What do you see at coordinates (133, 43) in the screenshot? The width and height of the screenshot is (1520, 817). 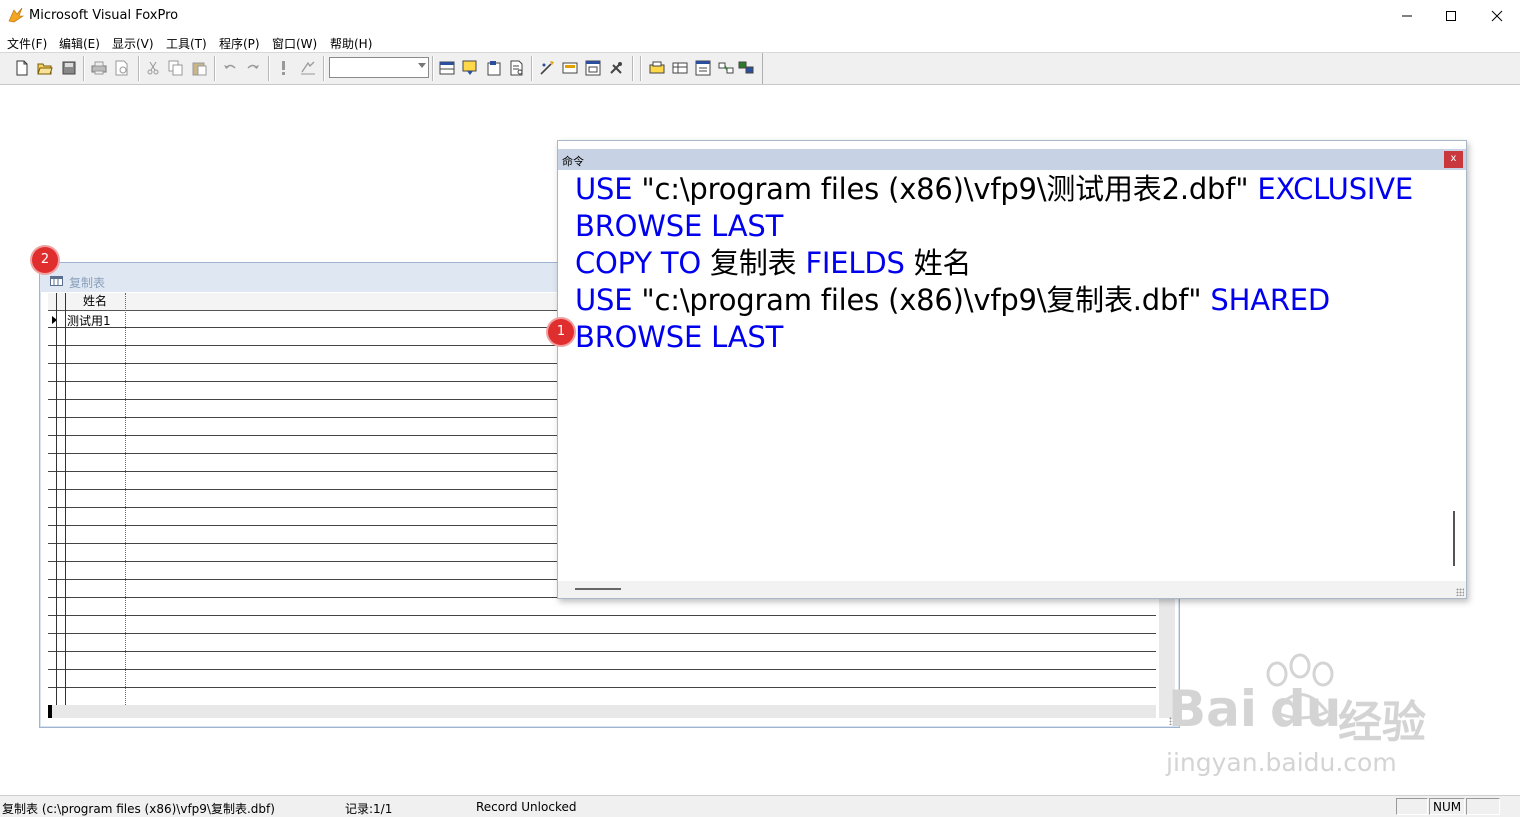 I see `menu-view: 显示(V)` at bounding box center [133, 43].